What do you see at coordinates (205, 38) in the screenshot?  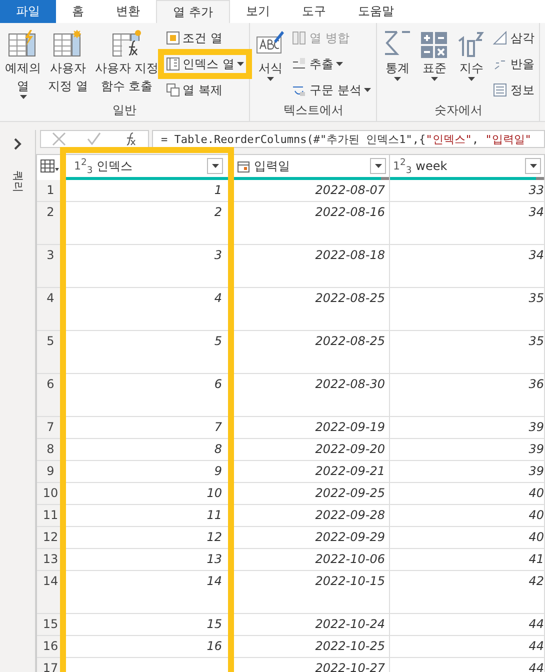 I see `ribbon-button: 조건 열` at bounding box center [205, 38].